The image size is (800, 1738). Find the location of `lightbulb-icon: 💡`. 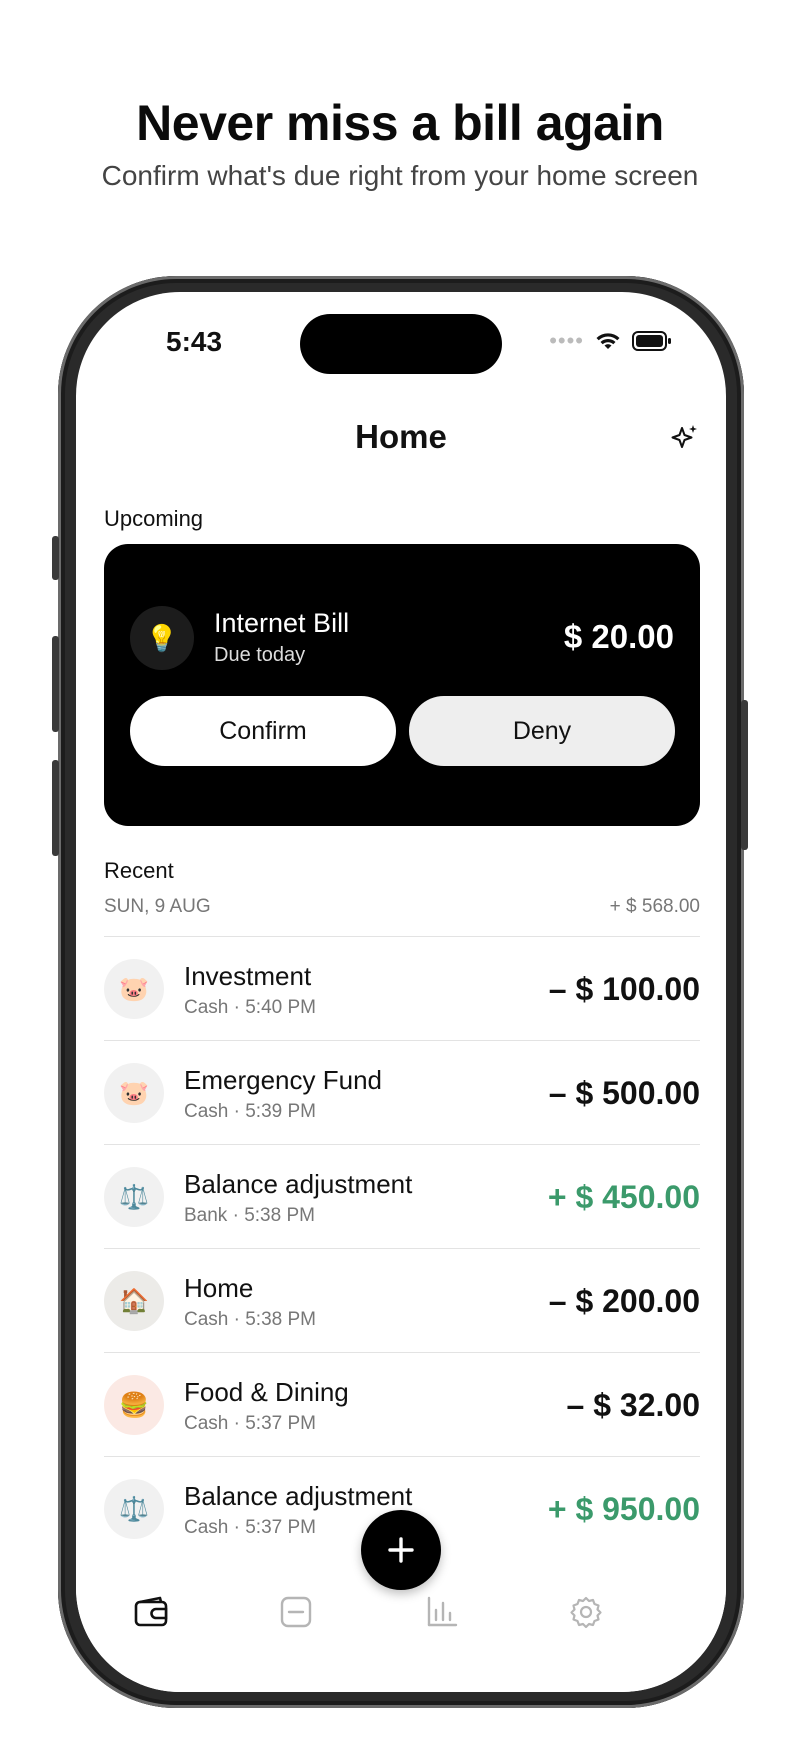

lightbulb-icon: 💡 is located at coordinates (162, 638).